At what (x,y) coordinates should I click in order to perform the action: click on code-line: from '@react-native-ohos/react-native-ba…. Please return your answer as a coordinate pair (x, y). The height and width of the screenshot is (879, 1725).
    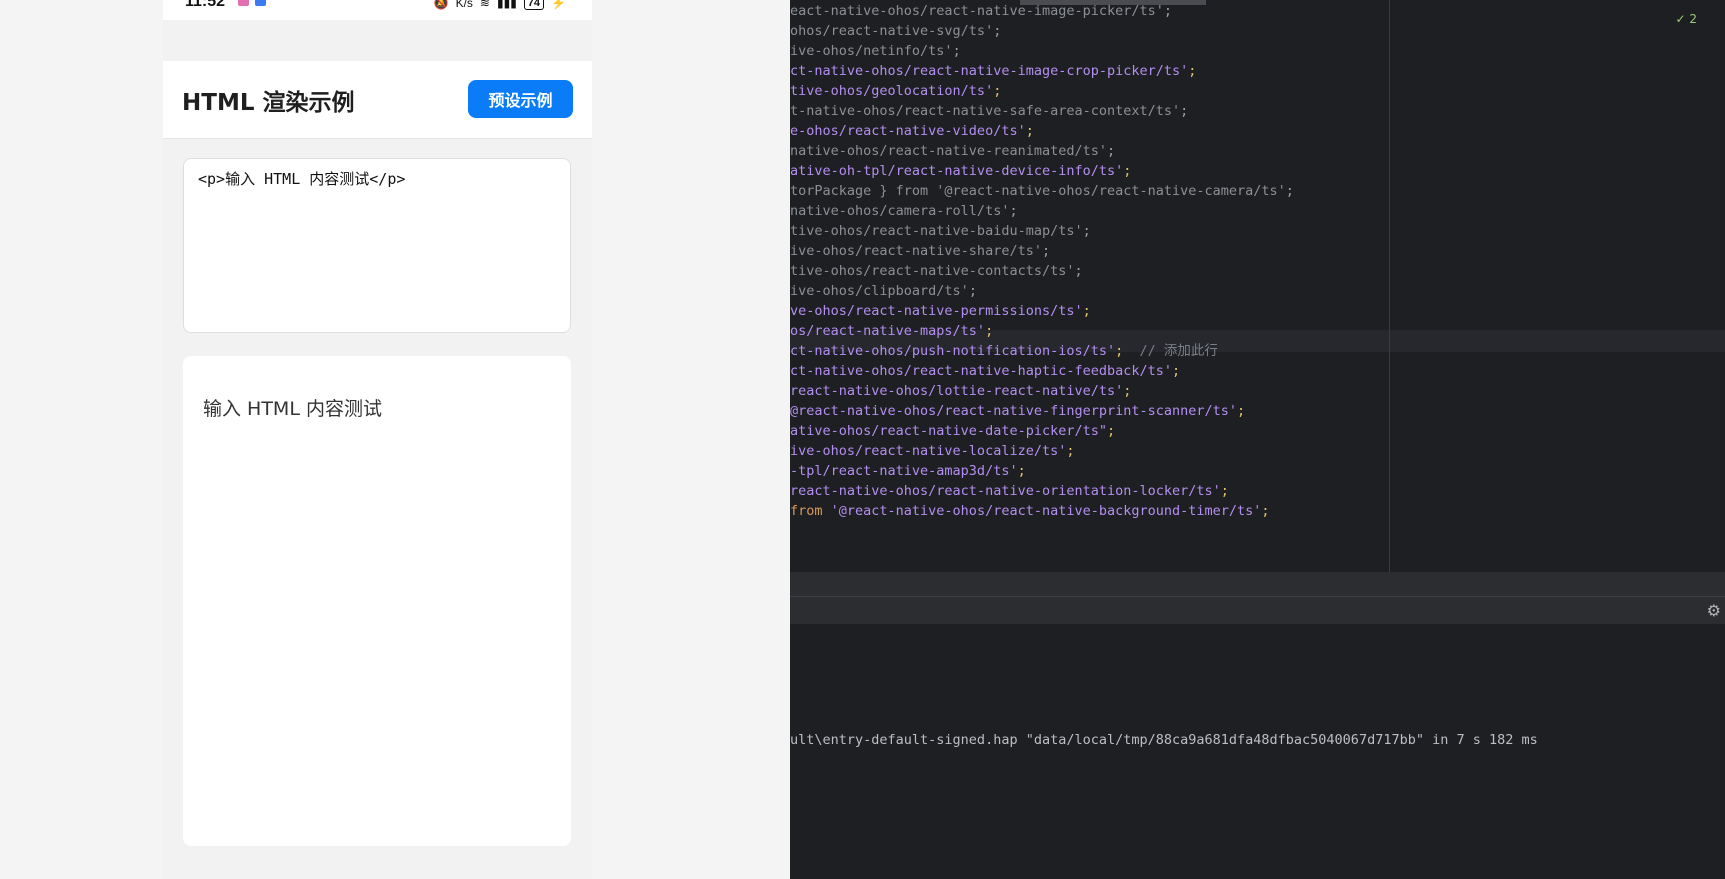
    Looking at the image, I should click on (1030, 511).